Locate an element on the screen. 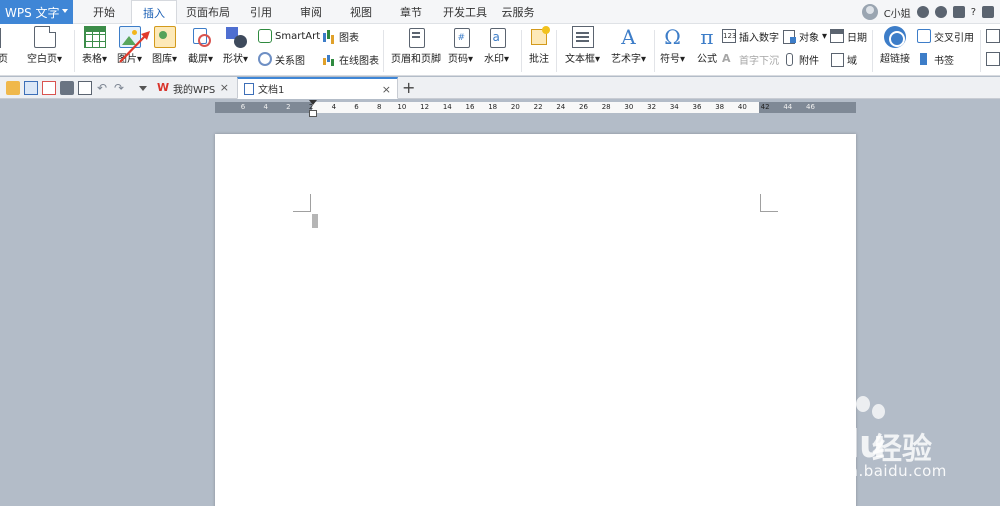 Image resolution: width=1000 pixels, height=506 pixels. ruler-tick: 40 is located at coordinates (742, 107).